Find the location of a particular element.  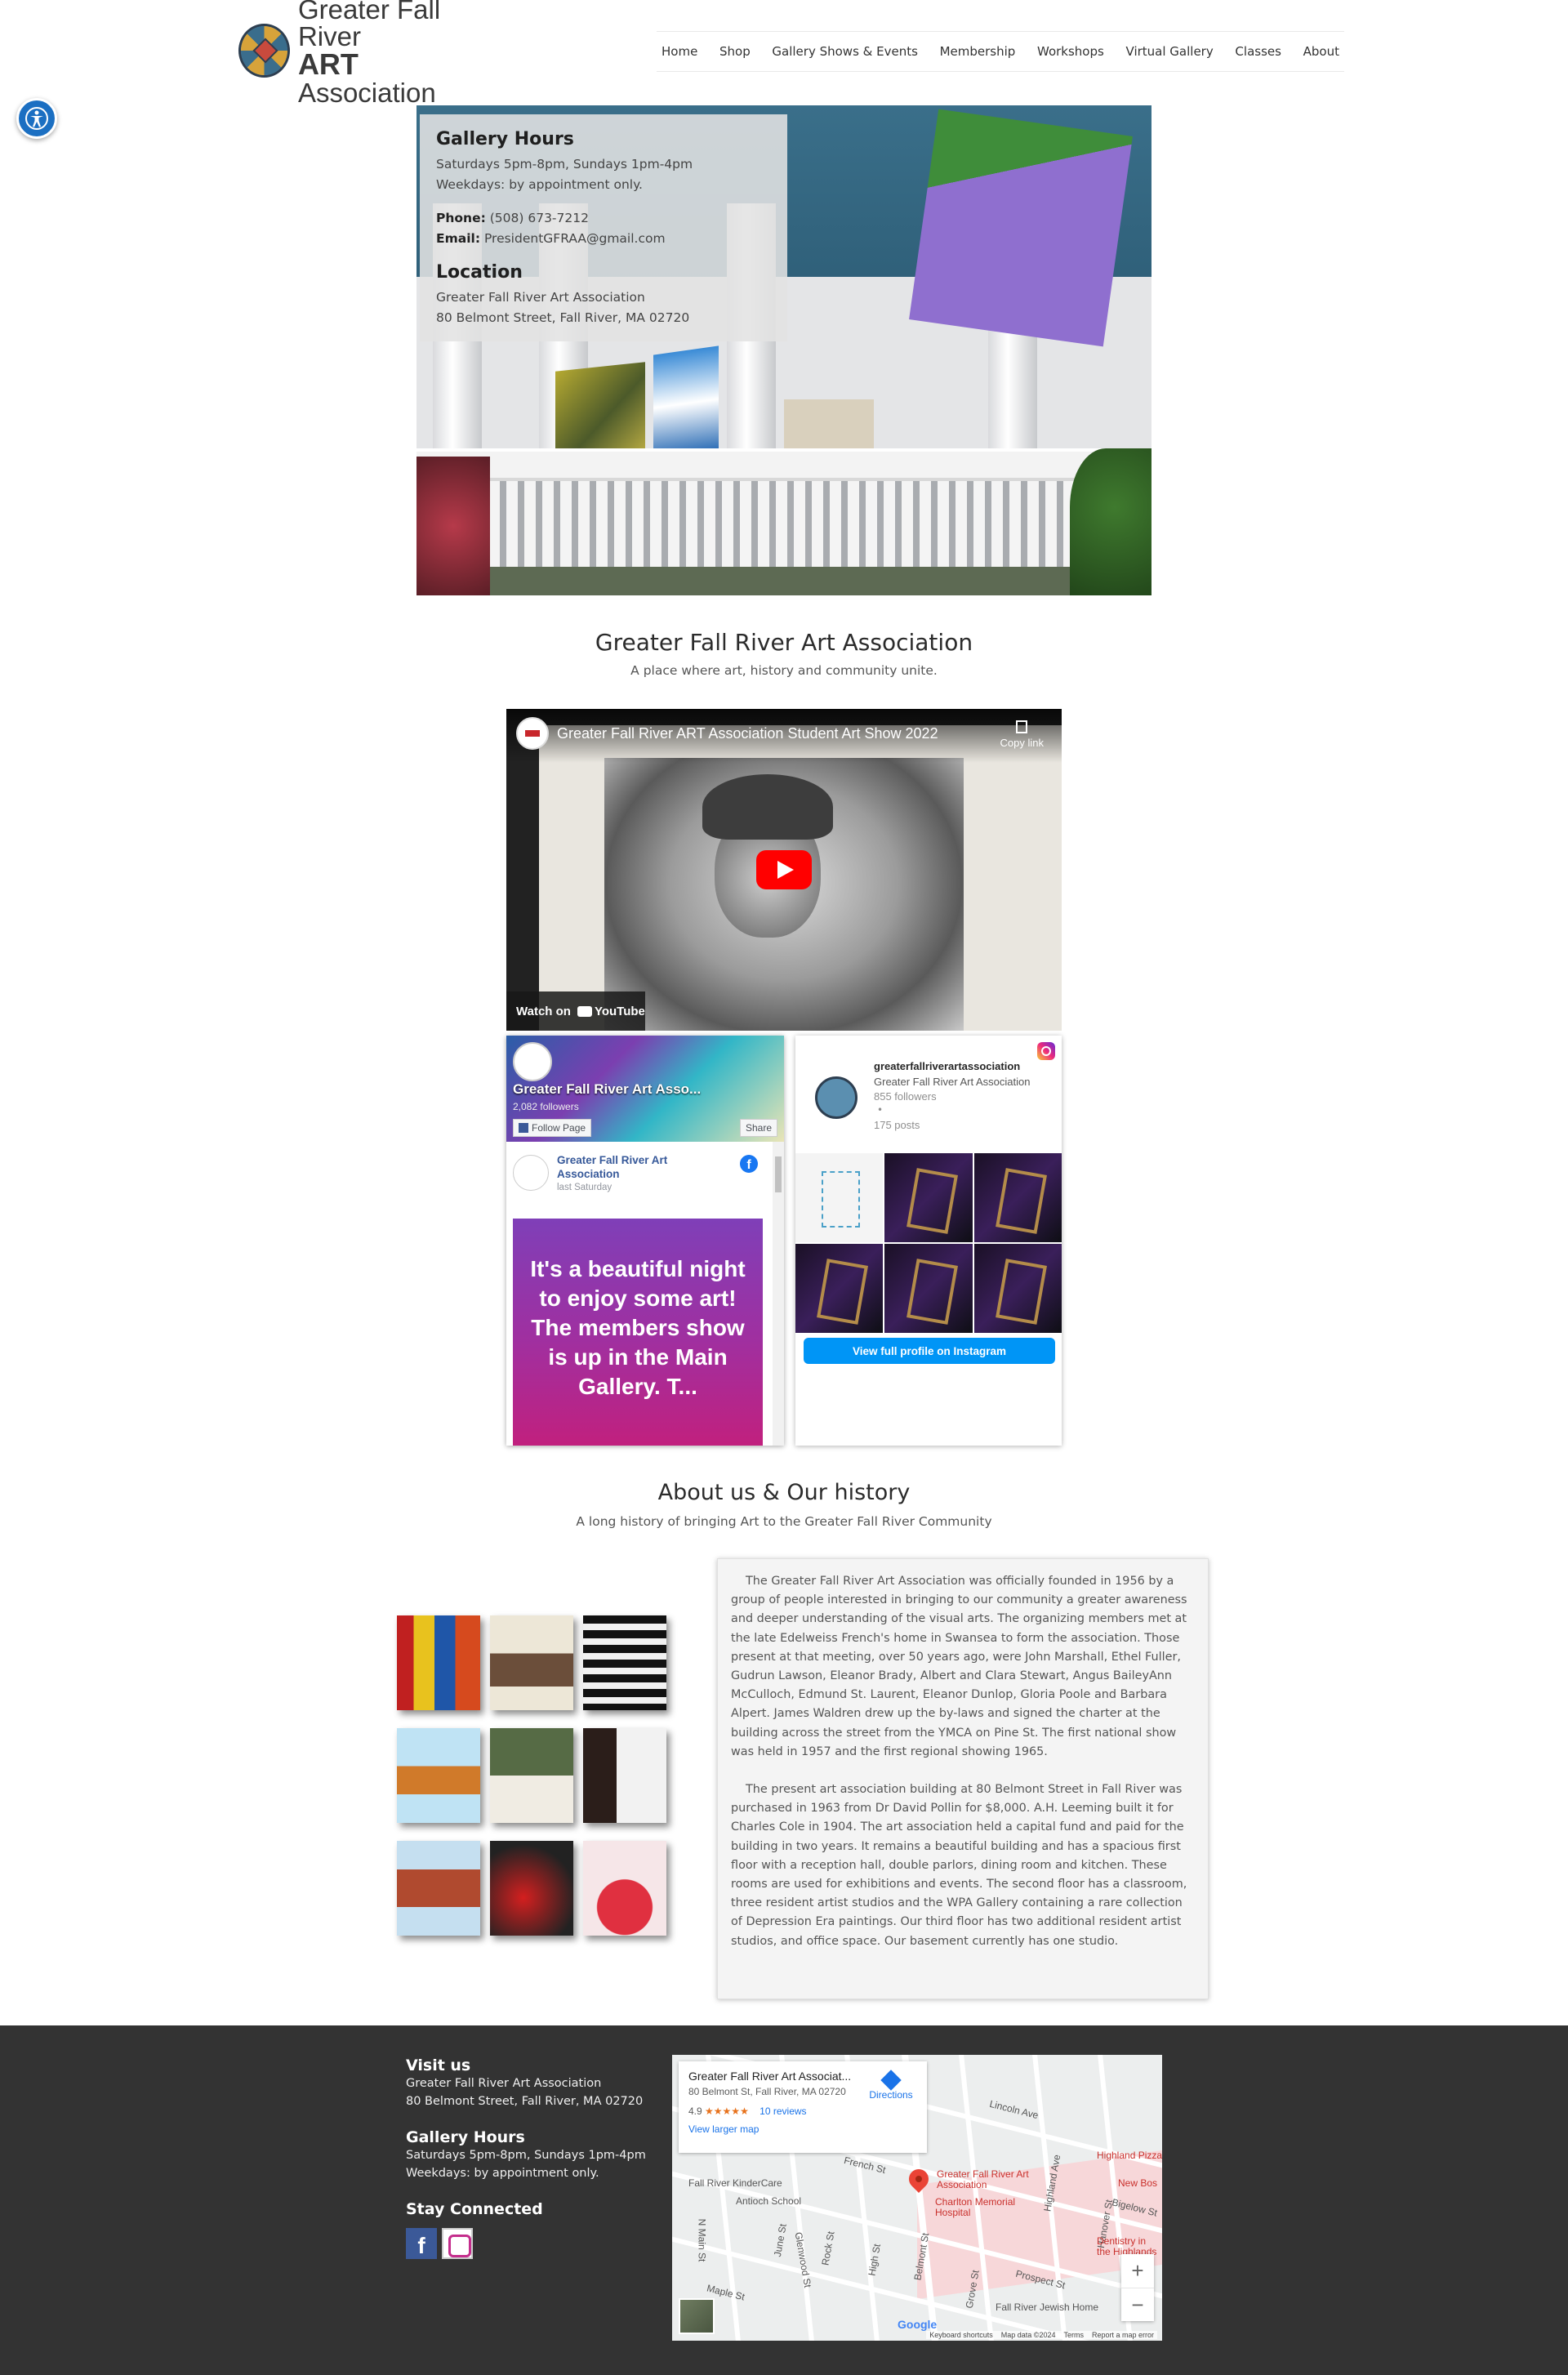

post-author-name: Greater Fall River Art Association is located at coordinates (630, 1167).